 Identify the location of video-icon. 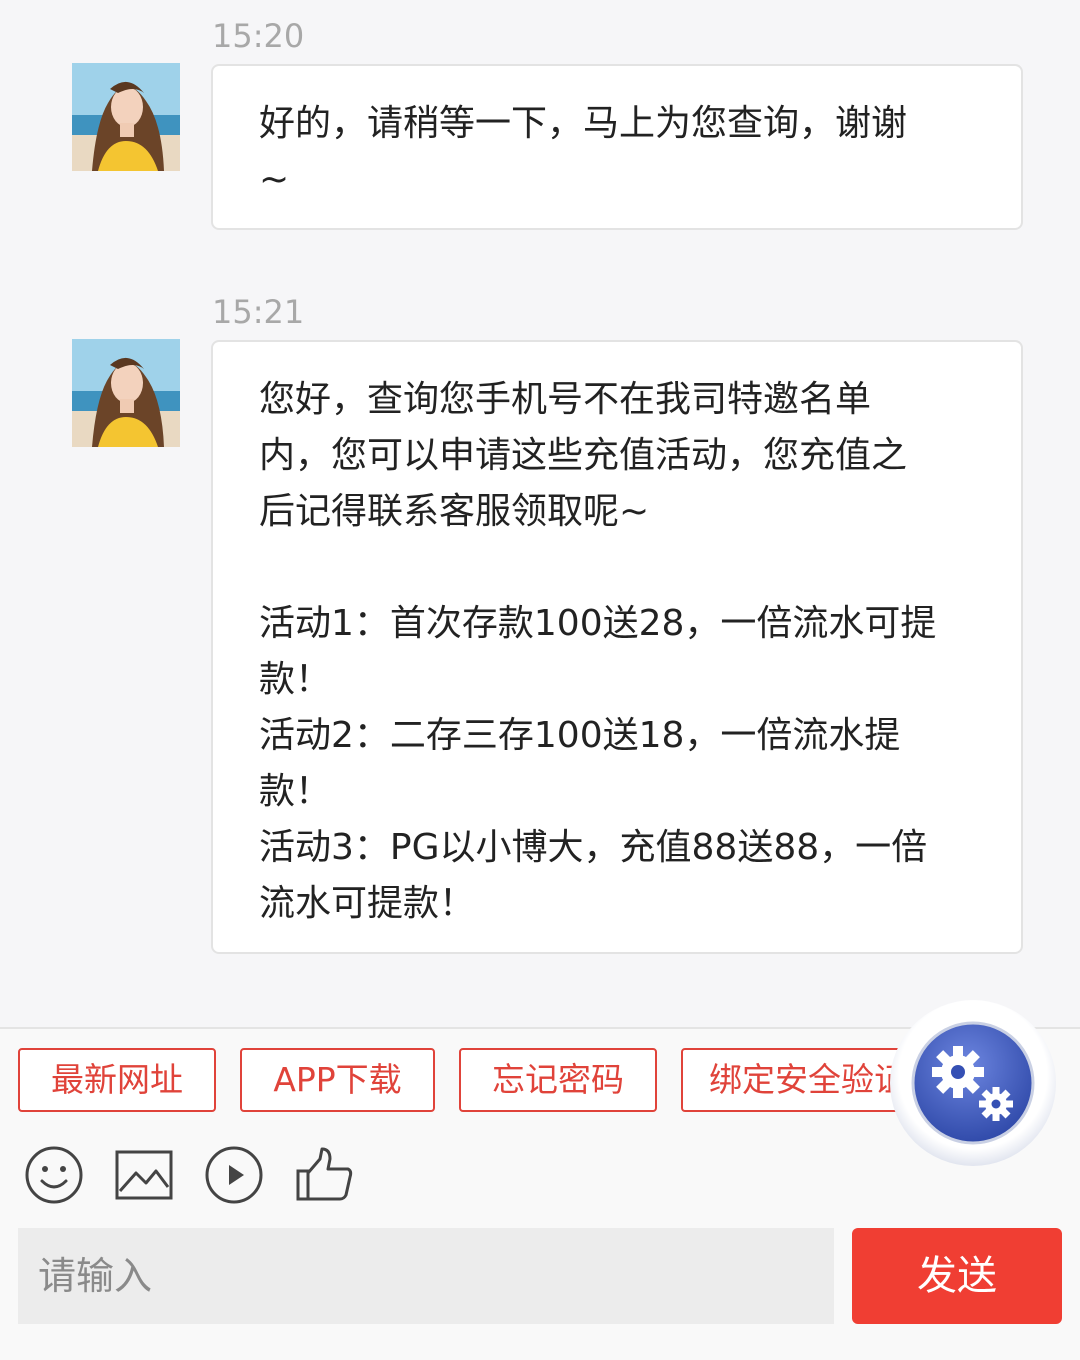
(234, 1175).